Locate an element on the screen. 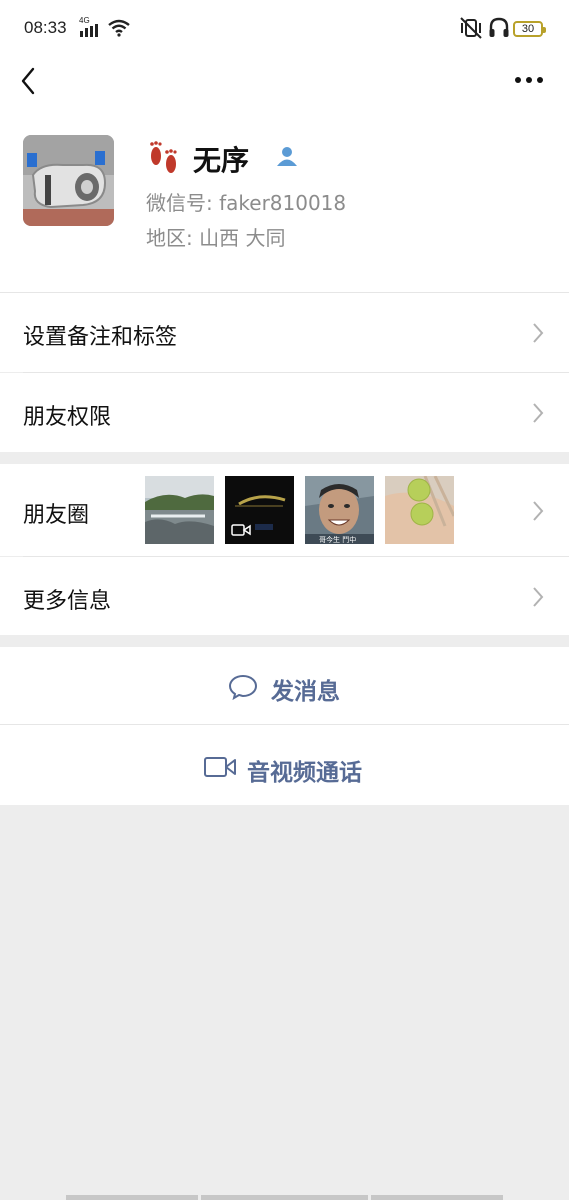 Image resolution: width=569 pixels, height=1200 pixels. row-more-info-label: 更多信息 is located at coordinates (67, 601).